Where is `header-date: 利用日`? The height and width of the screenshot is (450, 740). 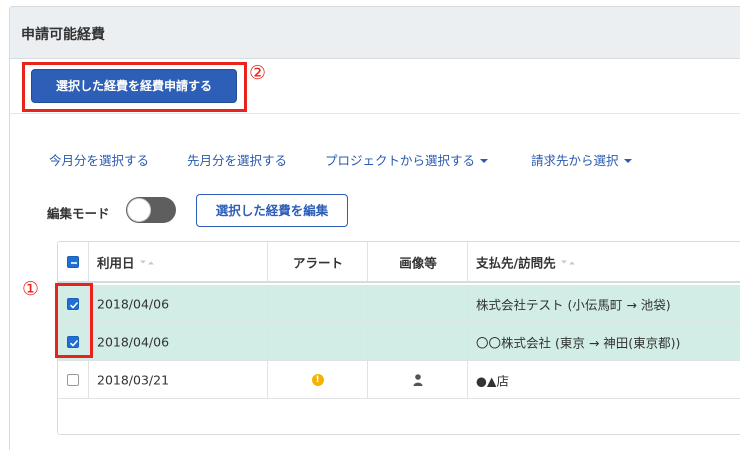 header-date: 利用日 is located at coordinates (116, 262).